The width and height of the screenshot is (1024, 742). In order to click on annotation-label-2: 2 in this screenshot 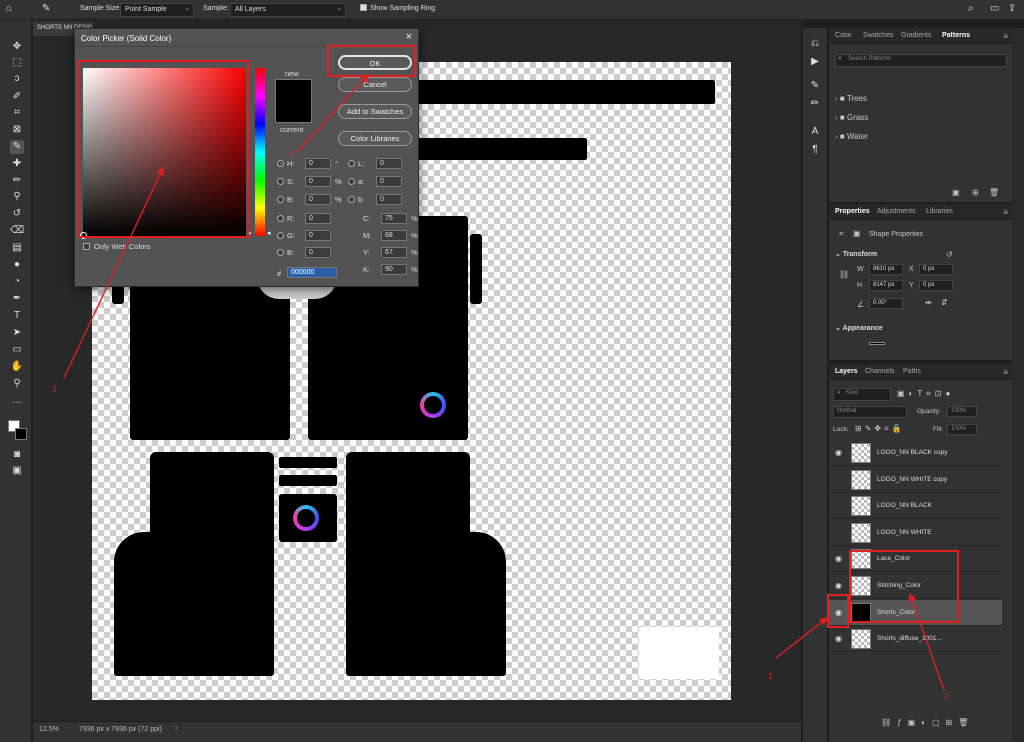, I will do `click(946, 696)`.